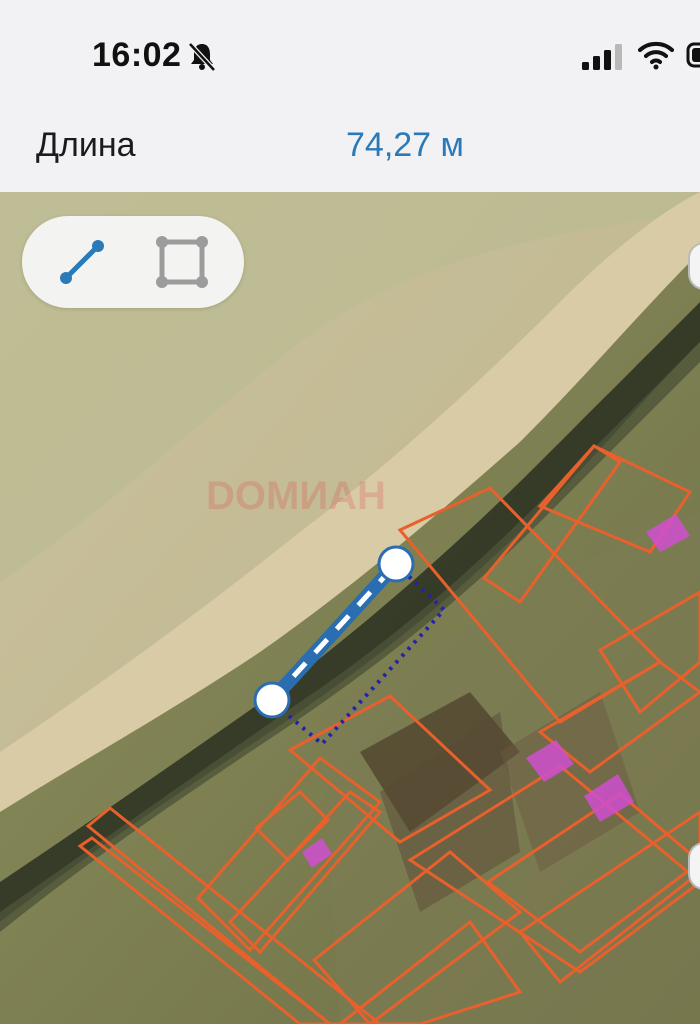  I want to click on area-tool-button, so click(182, 262).